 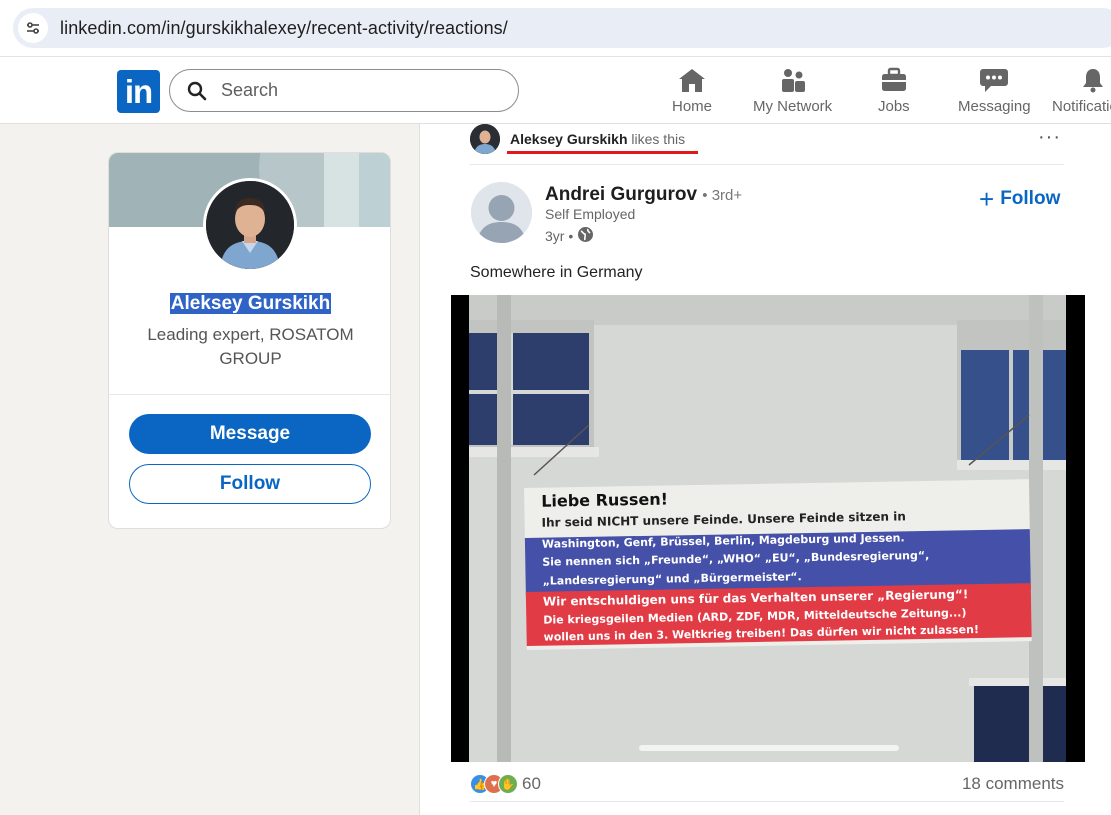 What do you see at coordinates (485, 139) in the screenshot?
I see `actor-avatar` at bounding box center [485, 139].